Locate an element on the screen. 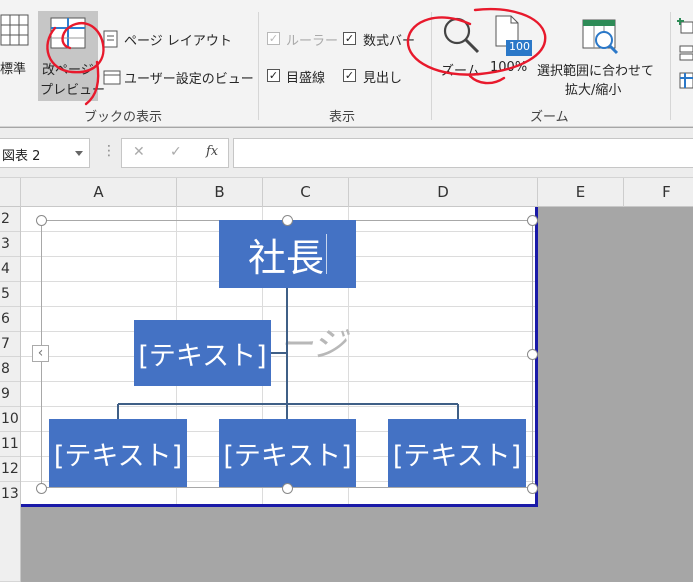 Image resolution: width=693 pixels, height=582 pixels. annotation-circle-zoom is located at coordinates (476, 46).